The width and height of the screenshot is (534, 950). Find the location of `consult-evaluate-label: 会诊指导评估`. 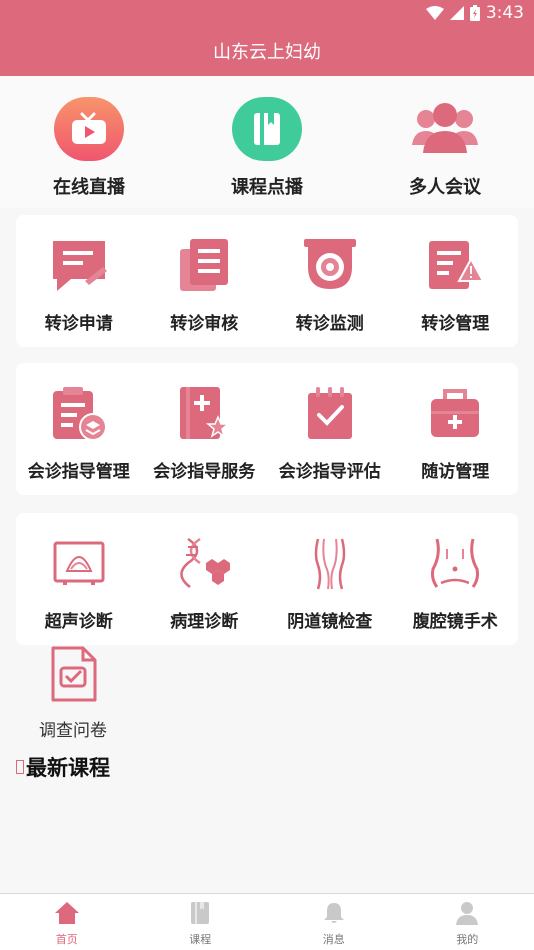

consult-evaluate-label: 会诊指导评估 is located at coordinates (329, 472).